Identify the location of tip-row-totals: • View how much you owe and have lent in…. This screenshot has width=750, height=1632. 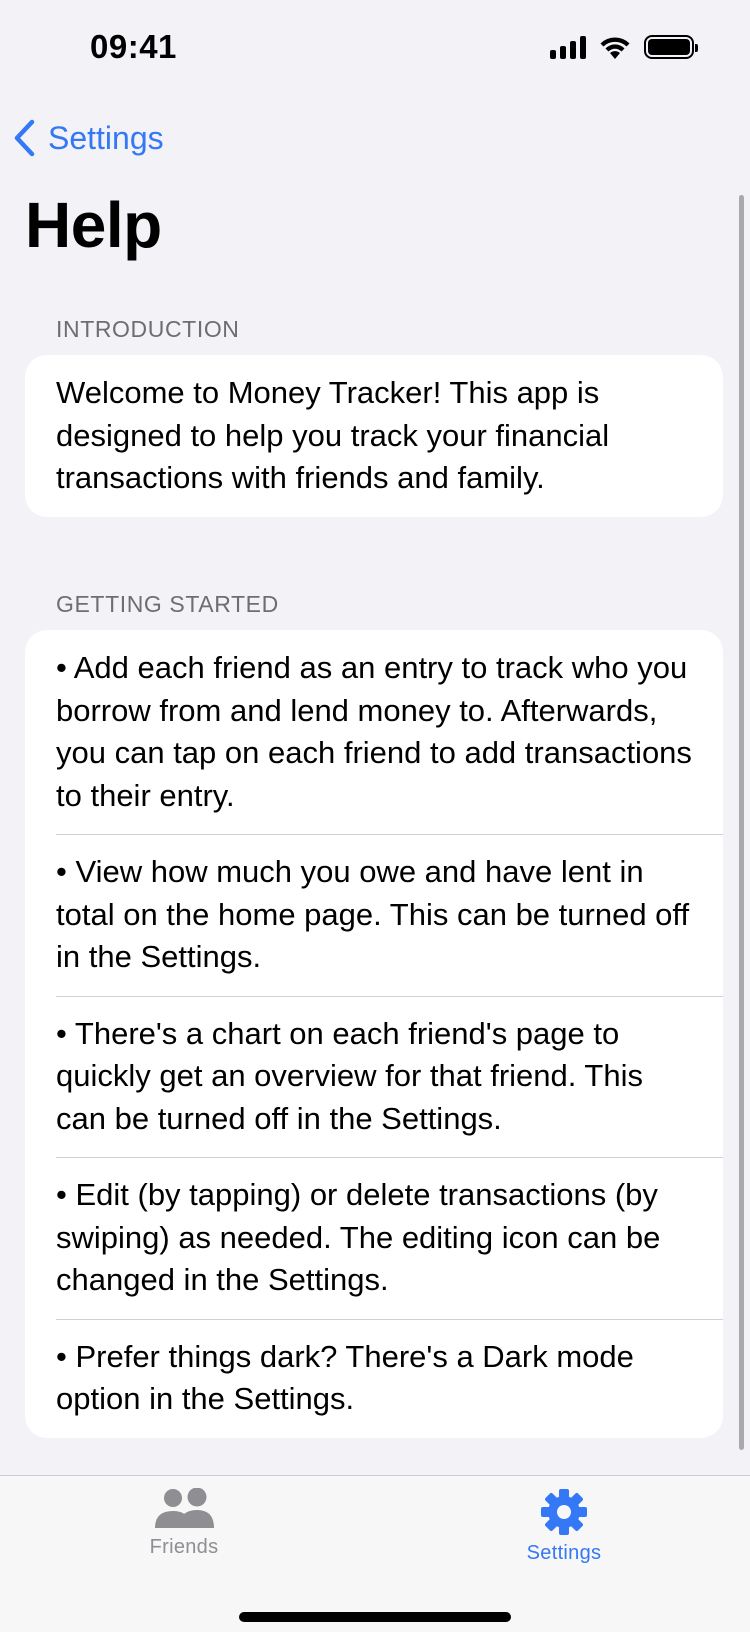
(374, 915).